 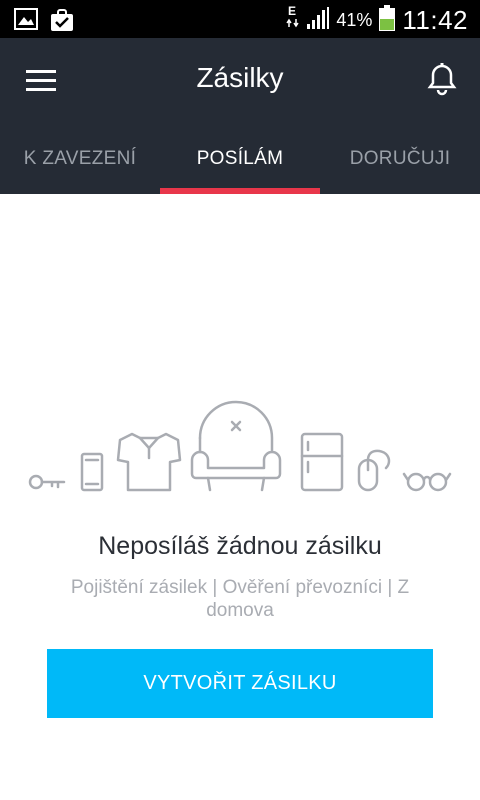 I want to click on key-icon, so click(x=47, y=482).